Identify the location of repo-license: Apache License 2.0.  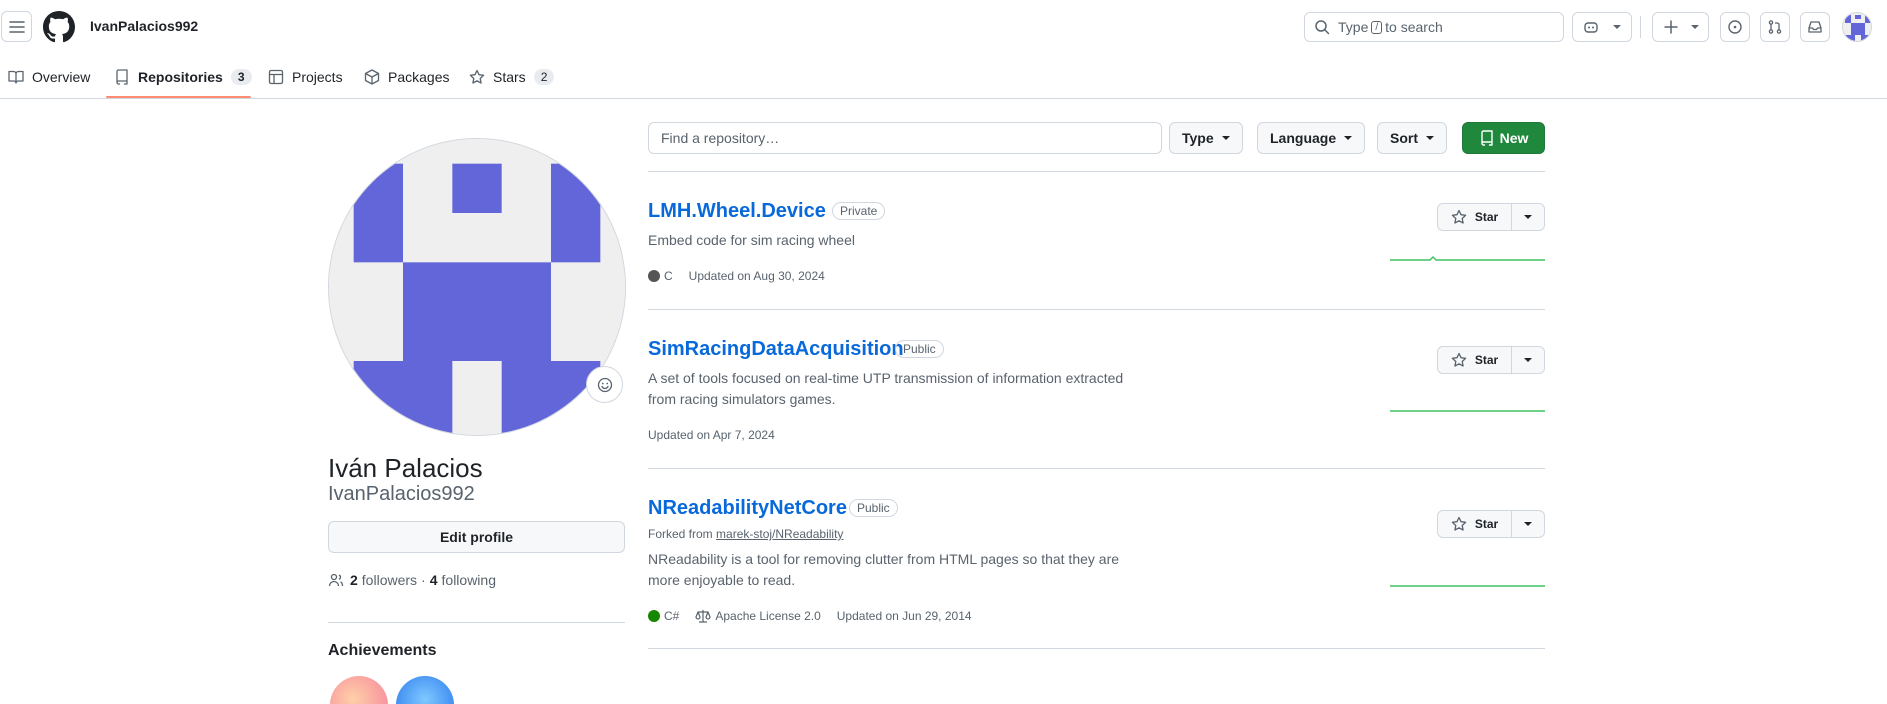
(768, 616).